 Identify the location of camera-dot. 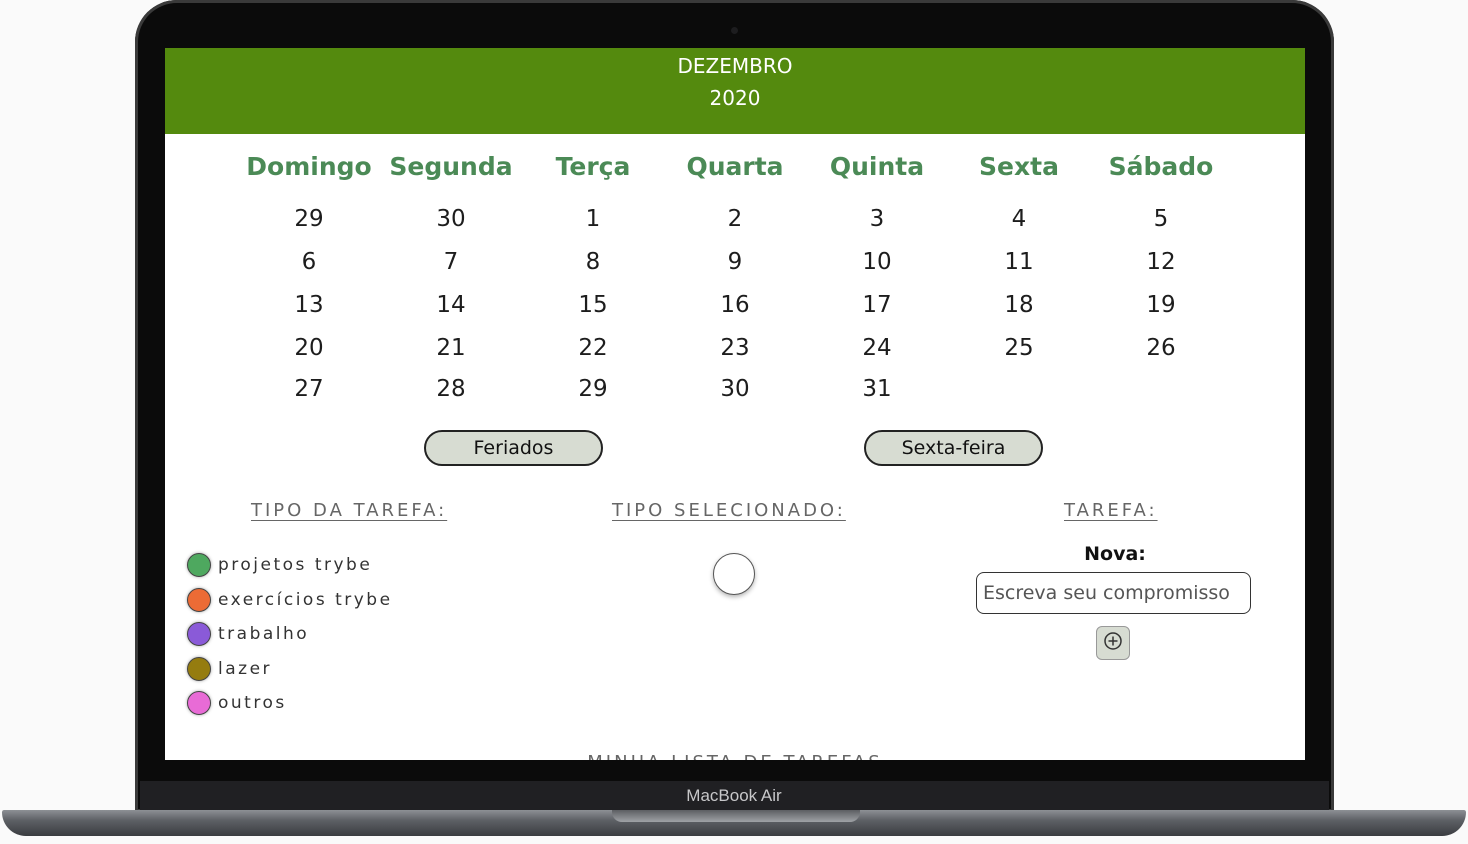
(734, 30).